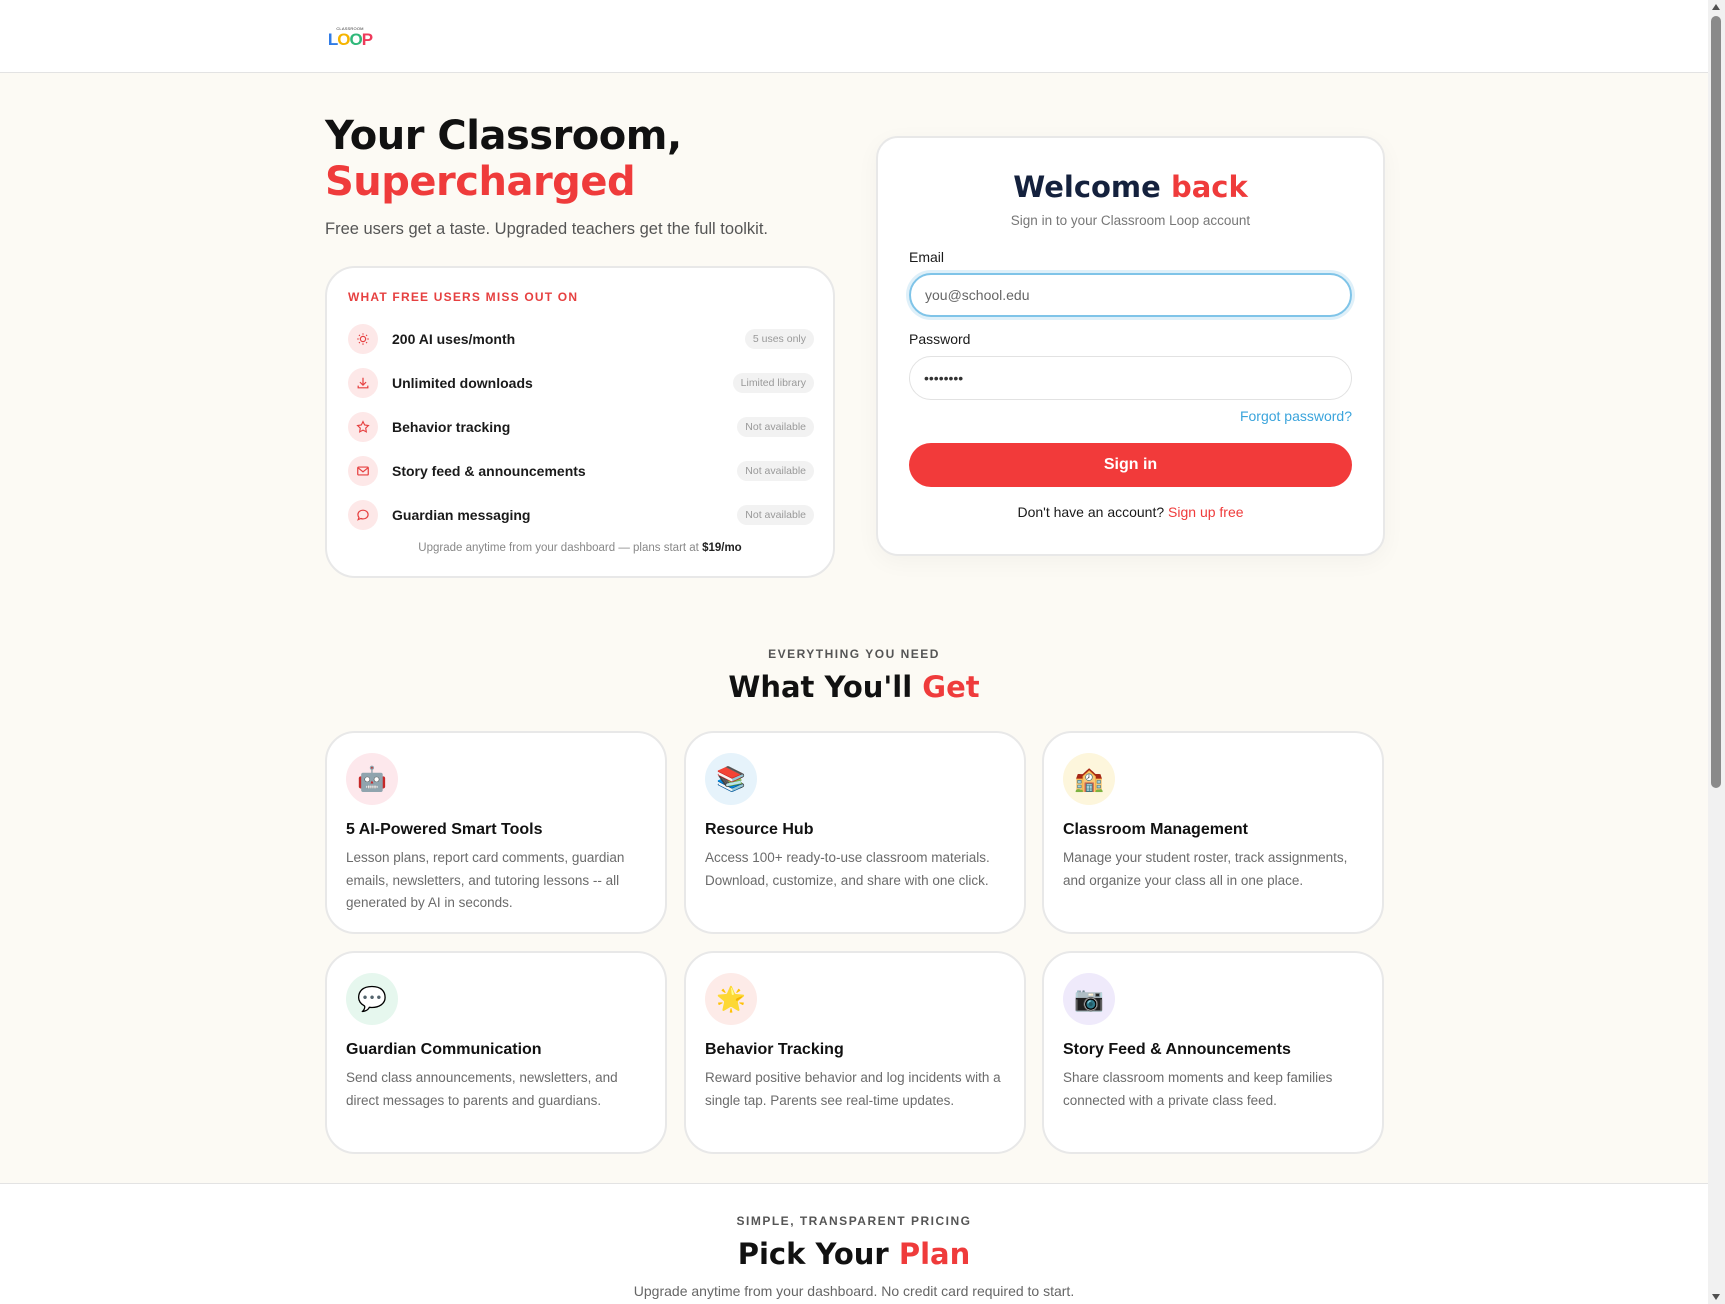 Image resolution: width=1725 pixels, height=1304 pixels. I want to click on logo-letter: L, so click(332, 39).